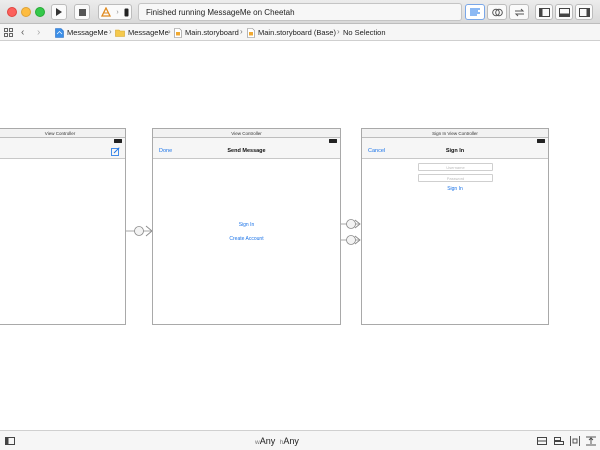 Image resolution: width=600 pixels, height=450 pixels. What do you see at coordinates (220, 12) in the screenshot?
I see `status-text: Finished running MessageMe on Cheetah` at bounding box center [220, 12].